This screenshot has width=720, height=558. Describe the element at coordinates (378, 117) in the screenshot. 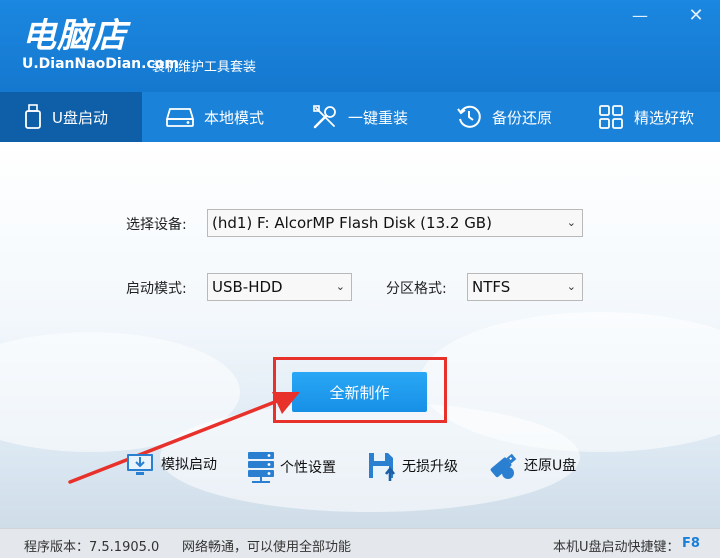

I see `tab-label: 一键重装` at that location.